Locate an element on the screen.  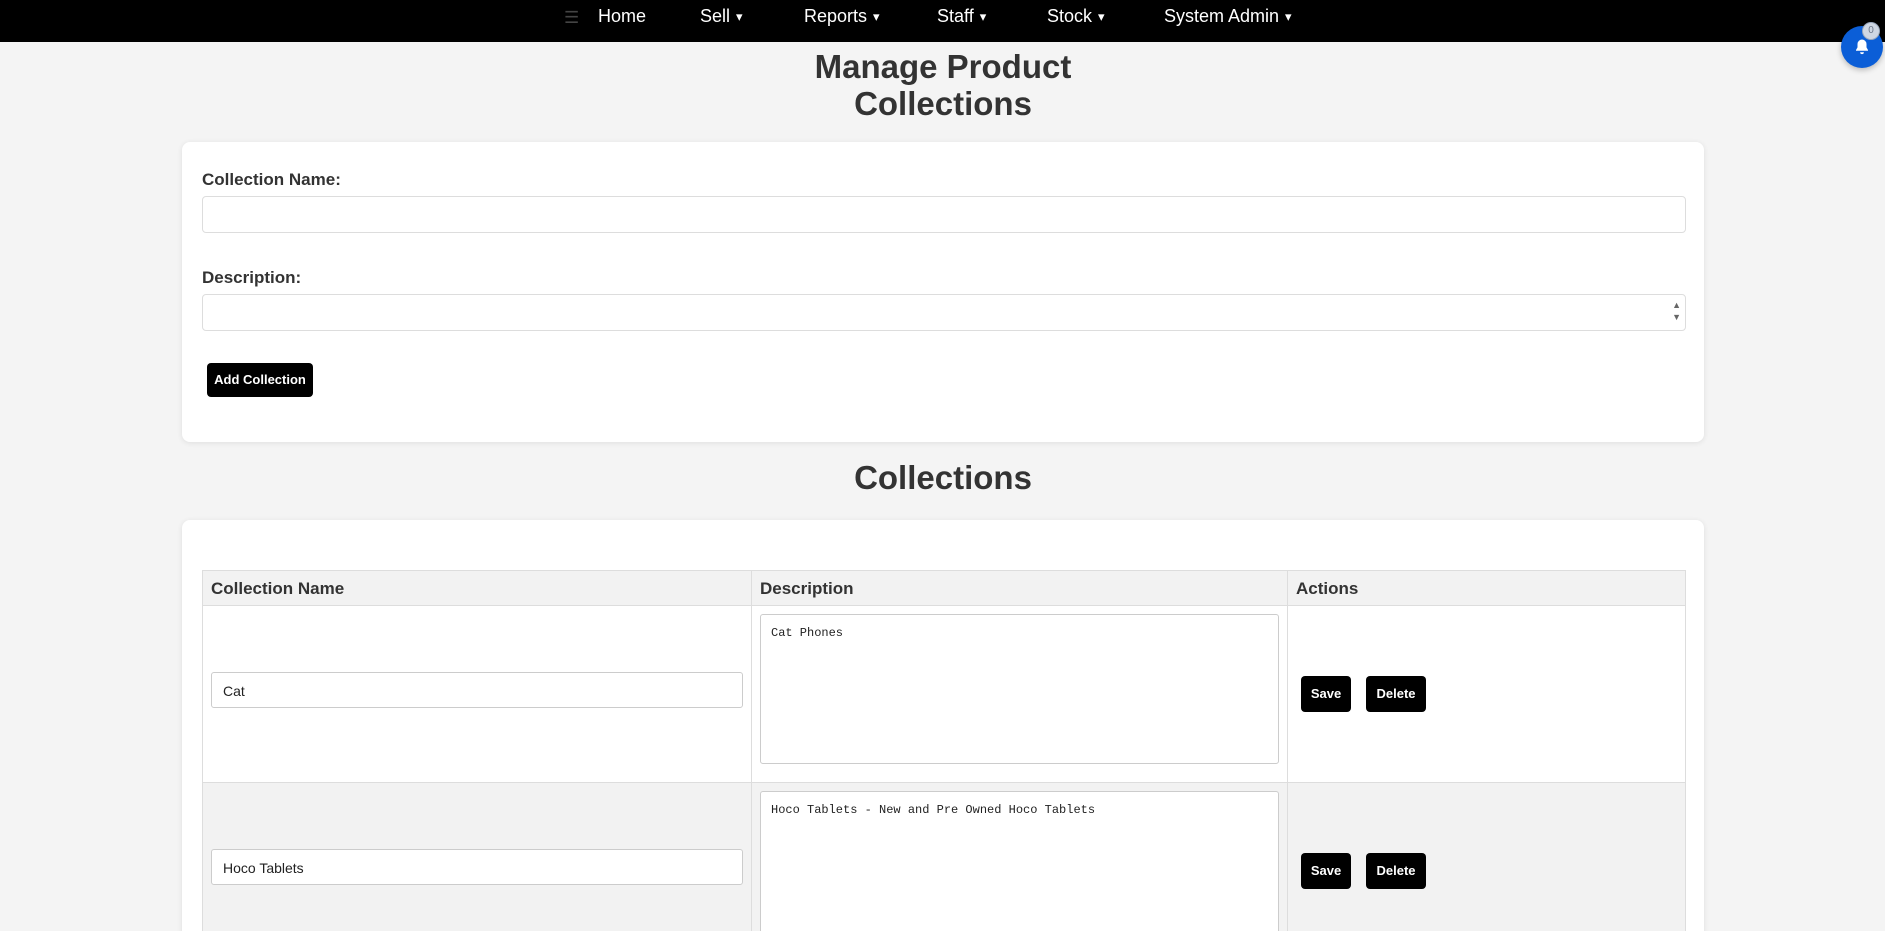
nav-item-reports: Reports ▾ is located at coordinates (842, 17).